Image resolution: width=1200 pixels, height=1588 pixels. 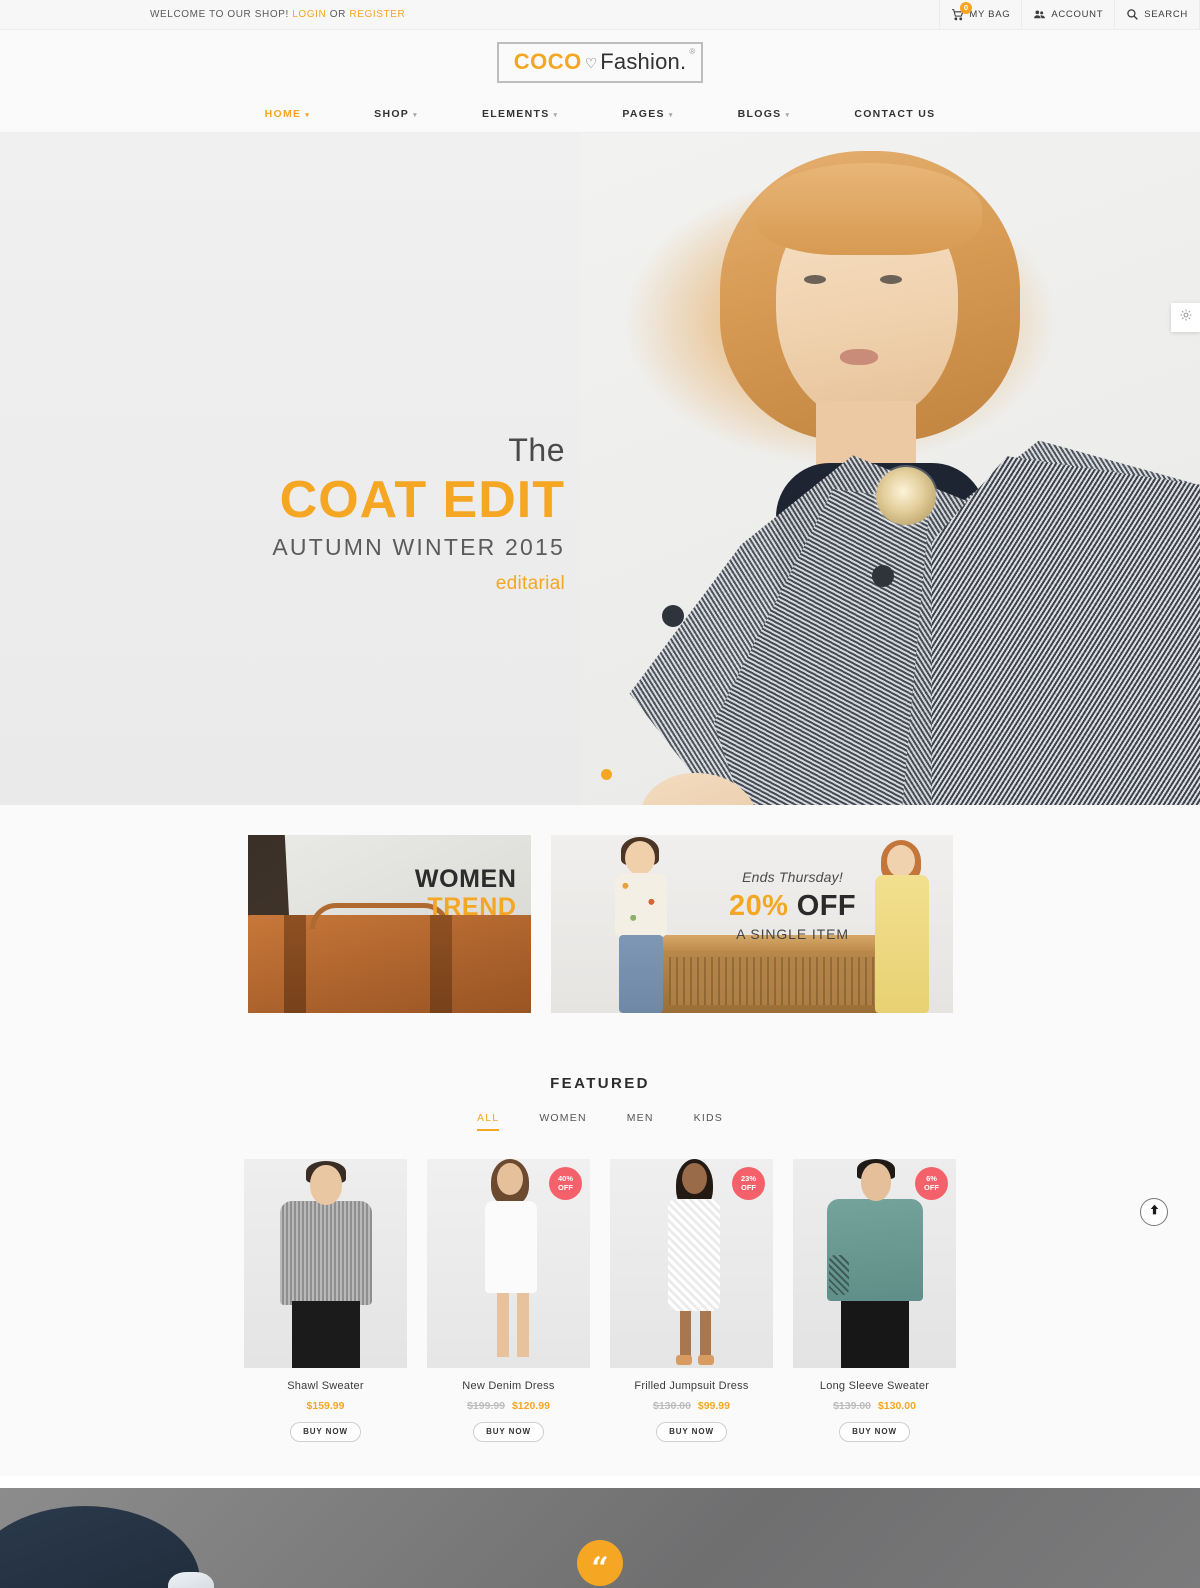 What do you see at coordinates (1185, 317) in the screenshot?
I see `theme-settings-button` at bounding box center [1185, 317].